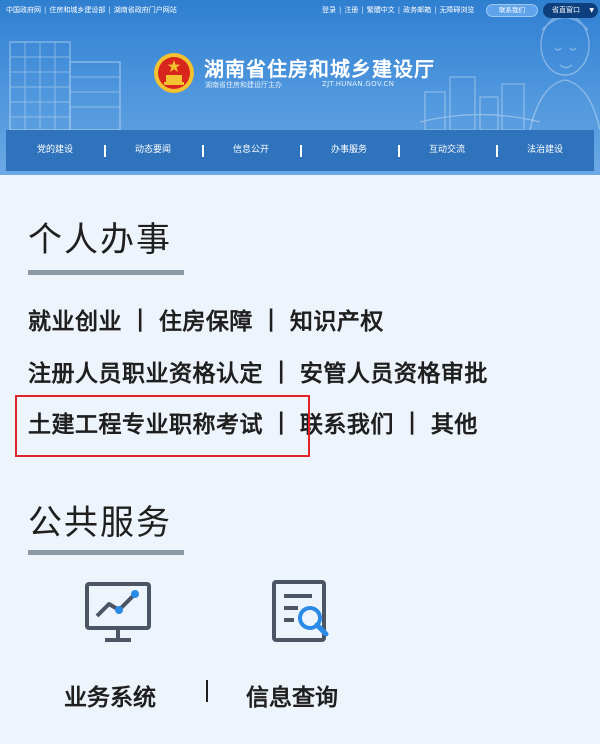 This screenshot has height=744, width=600. I want to click on nav-item-news: 动态要闻, so click(153, 150).